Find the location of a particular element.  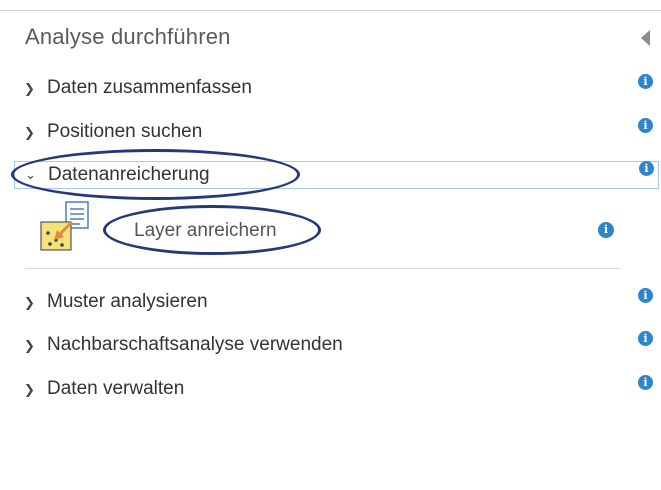

category-daten-zusammenfassen: ❯ Daten zusammenfassen i is located at coordinates (336, 89).